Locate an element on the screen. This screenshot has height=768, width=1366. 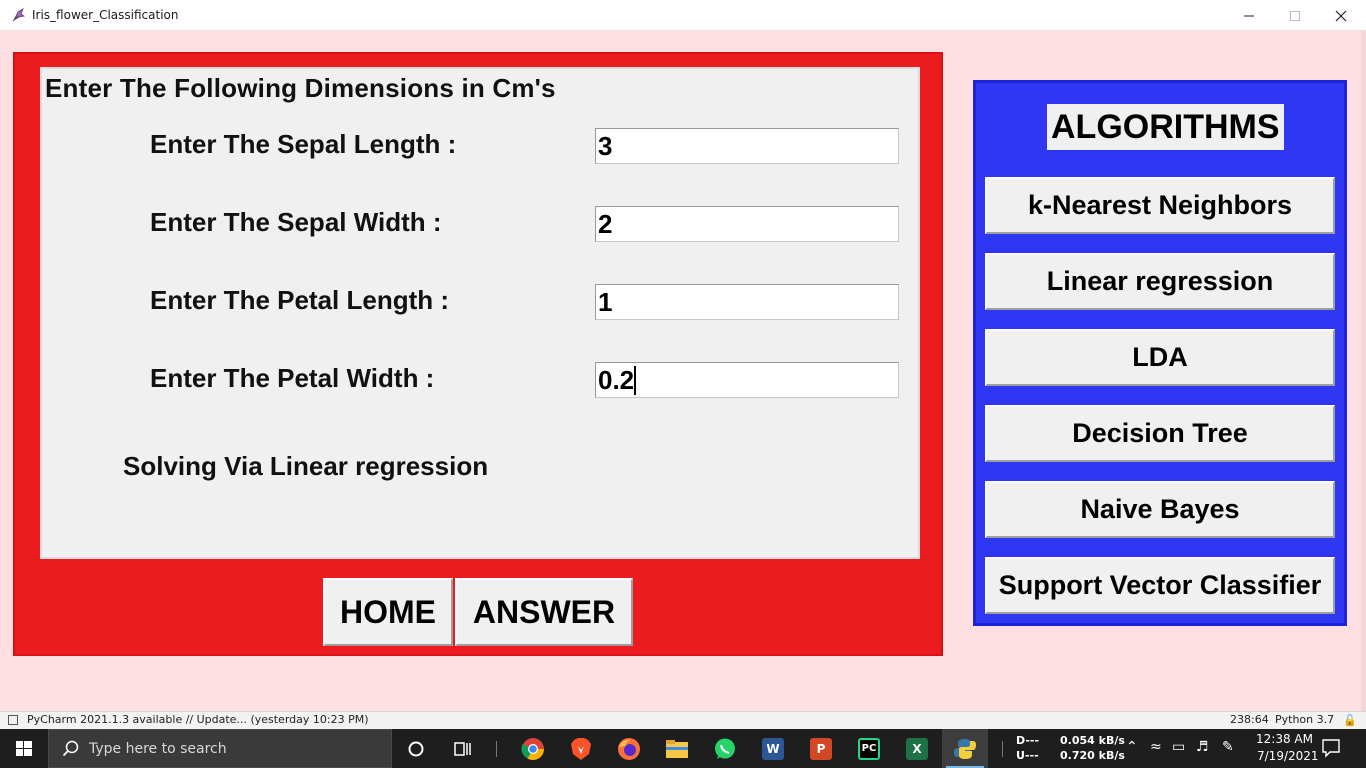
word-icon: W is located at coordinates (773, 748).